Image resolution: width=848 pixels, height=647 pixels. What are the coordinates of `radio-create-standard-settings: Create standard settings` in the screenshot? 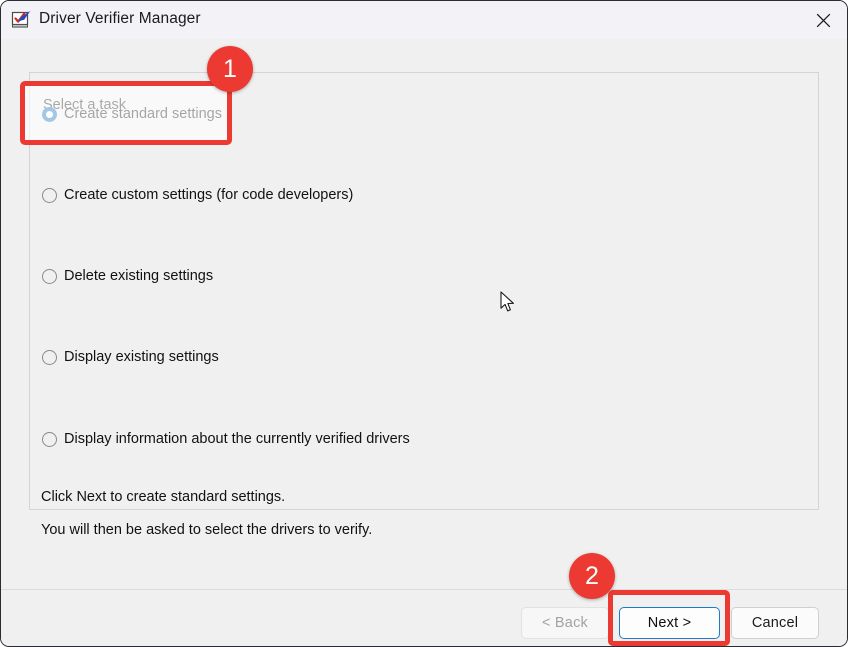 It's located at (132, 114).